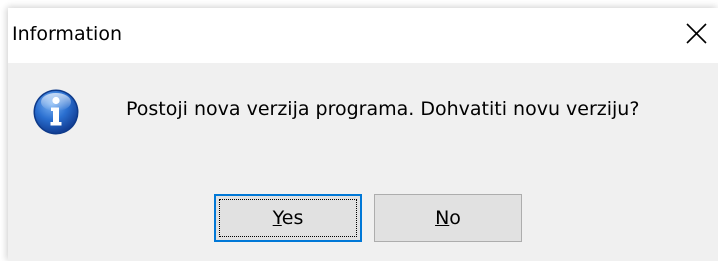 The height and width of the screenshot is (261, 718). What do you see at coordinates (56, 112) in the screenshot?
I see `info-icon` at bounding box center [56, 112].